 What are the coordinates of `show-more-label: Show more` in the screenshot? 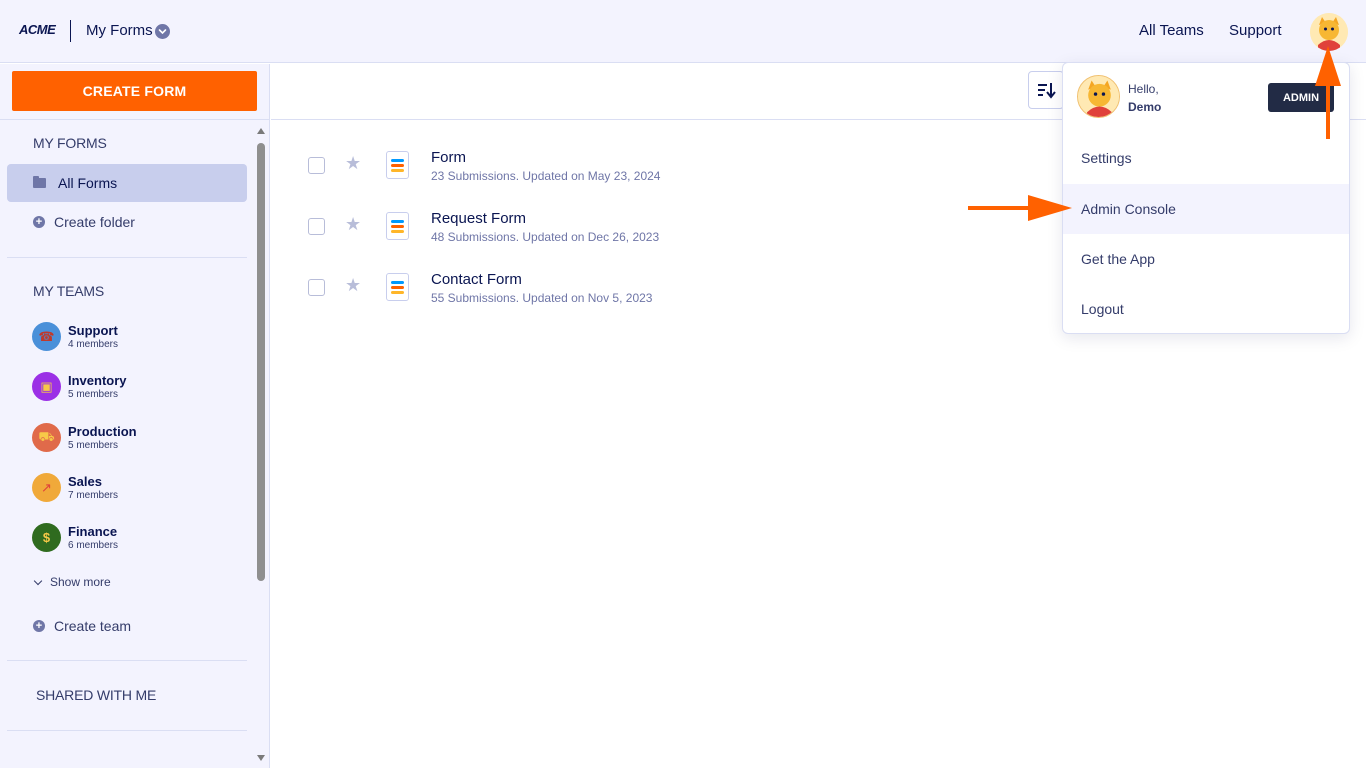 It's located at (80, 582).